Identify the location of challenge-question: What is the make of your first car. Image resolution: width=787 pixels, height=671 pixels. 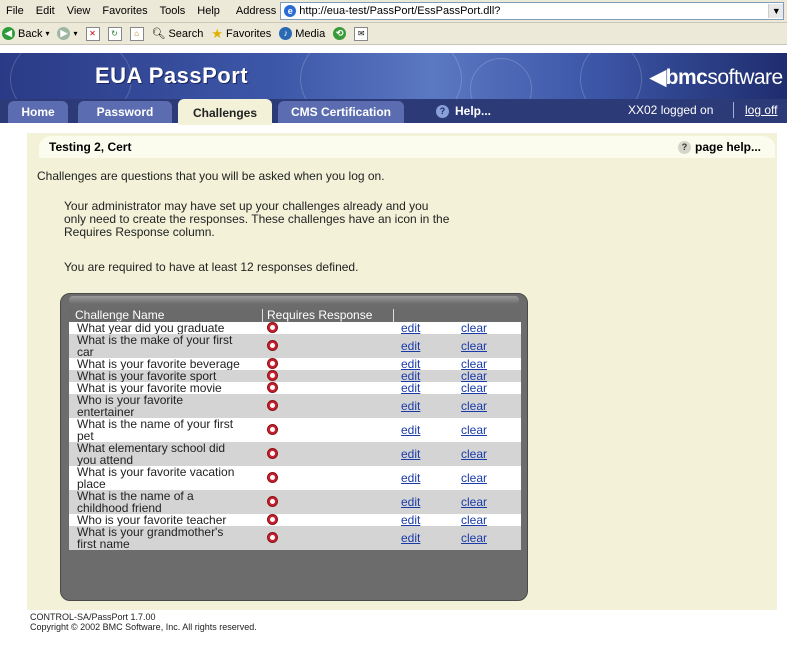
(169, 346).